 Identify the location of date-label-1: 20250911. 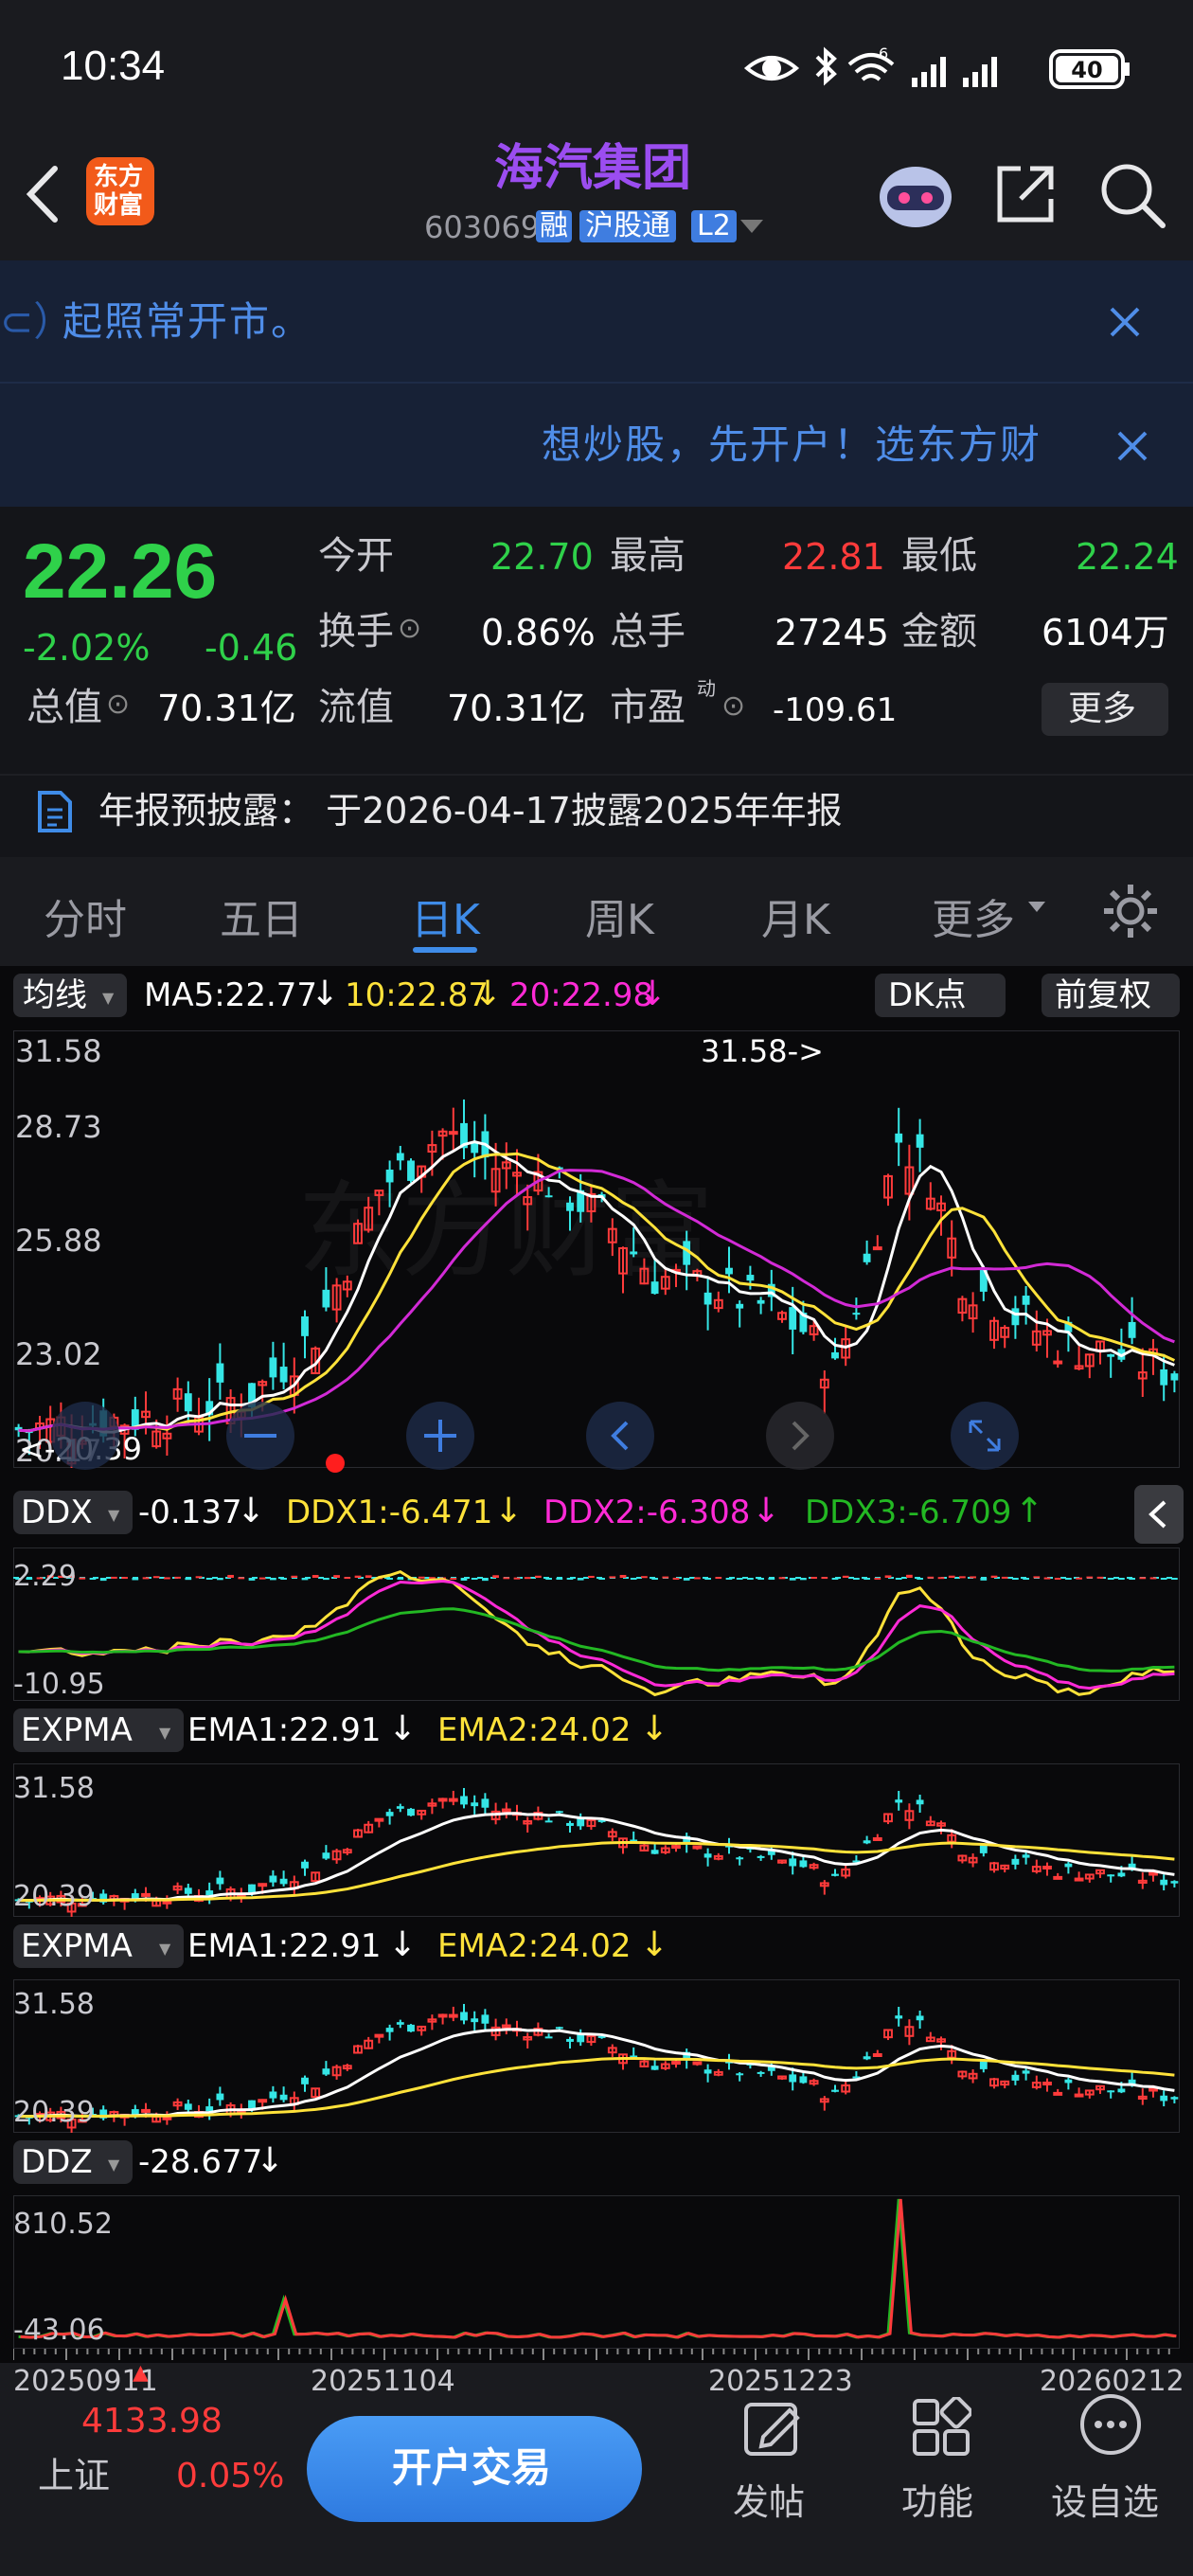
(85, 2381).